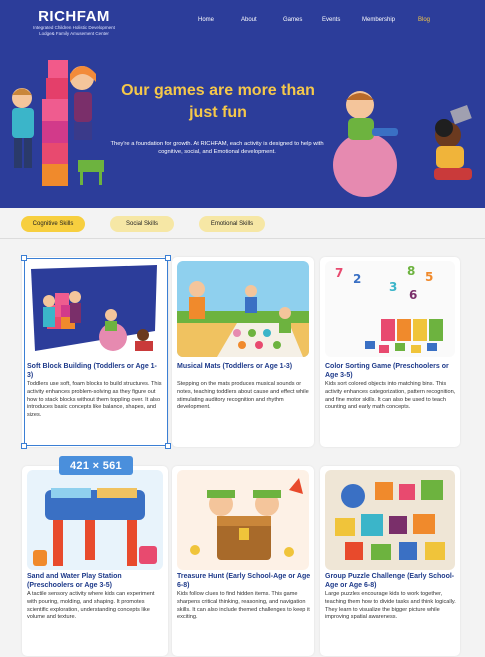  What do you see at coordinates (95, 520) in the screenshot?
I see `sand-water-table-photo` at bounding box center [95, 520].